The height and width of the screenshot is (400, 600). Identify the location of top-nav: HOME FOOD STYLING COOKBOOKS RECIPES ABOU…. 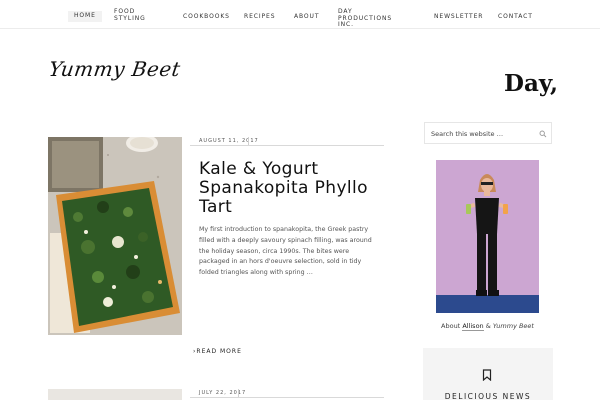
(300, 14).